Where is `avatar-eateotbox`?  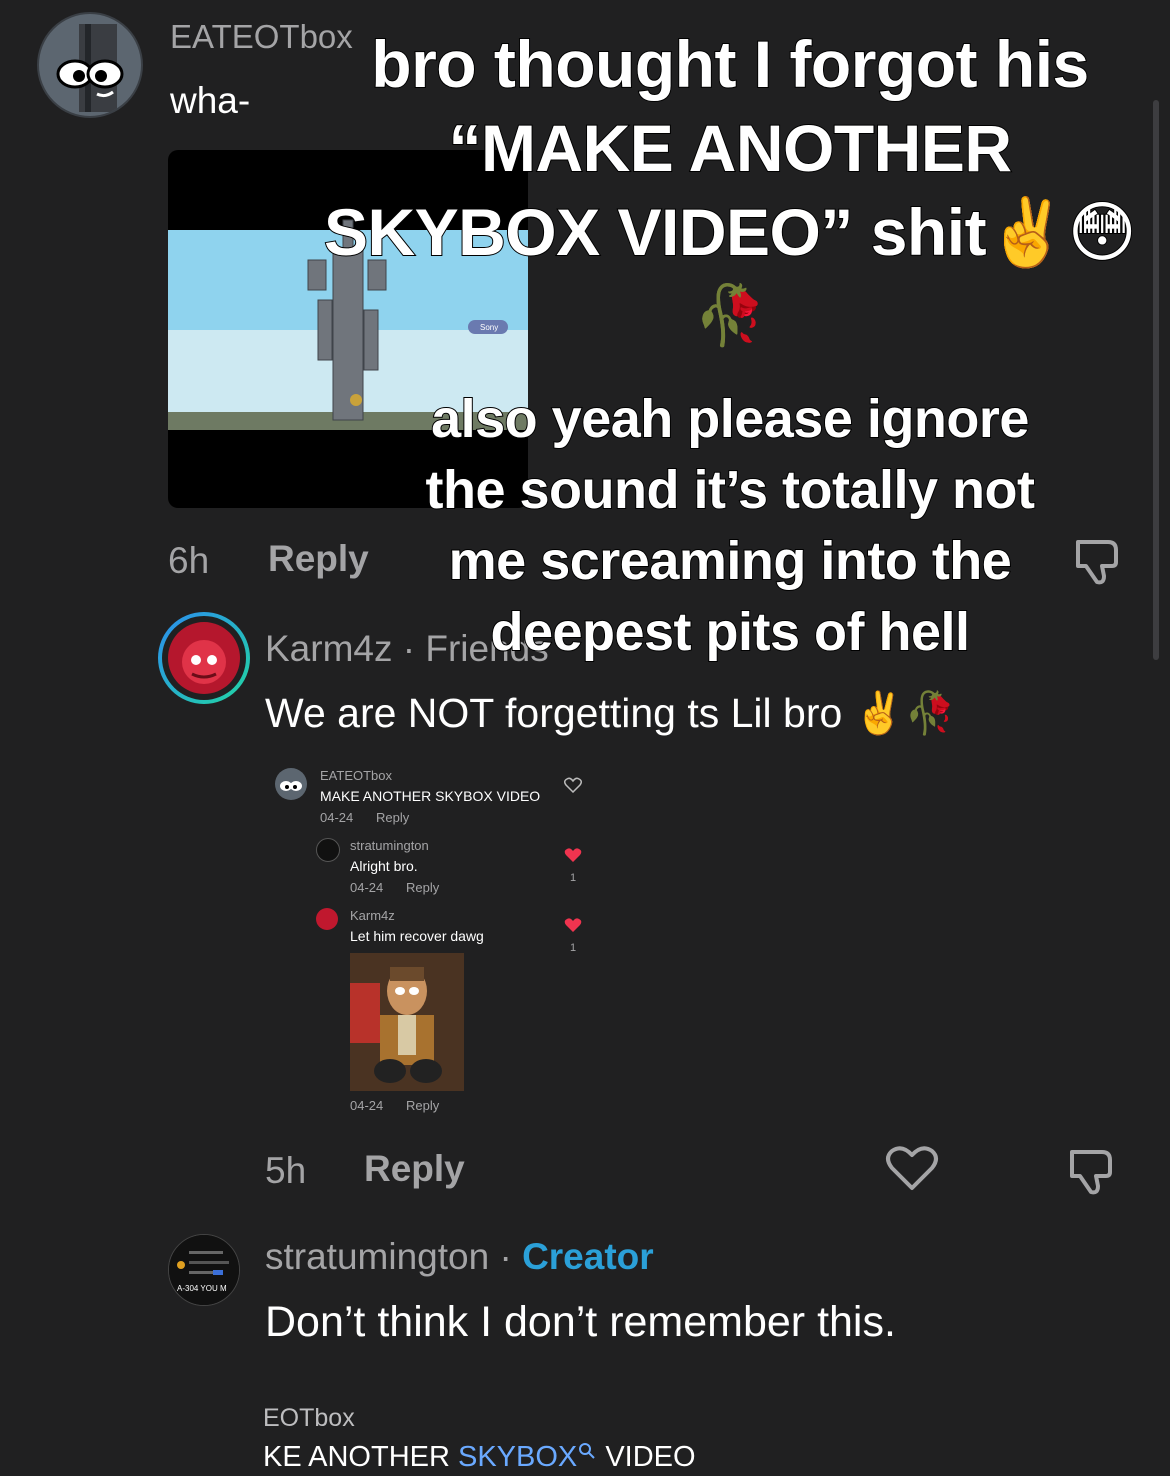 avatar-eateotbox is located at coordinates (90, 65).